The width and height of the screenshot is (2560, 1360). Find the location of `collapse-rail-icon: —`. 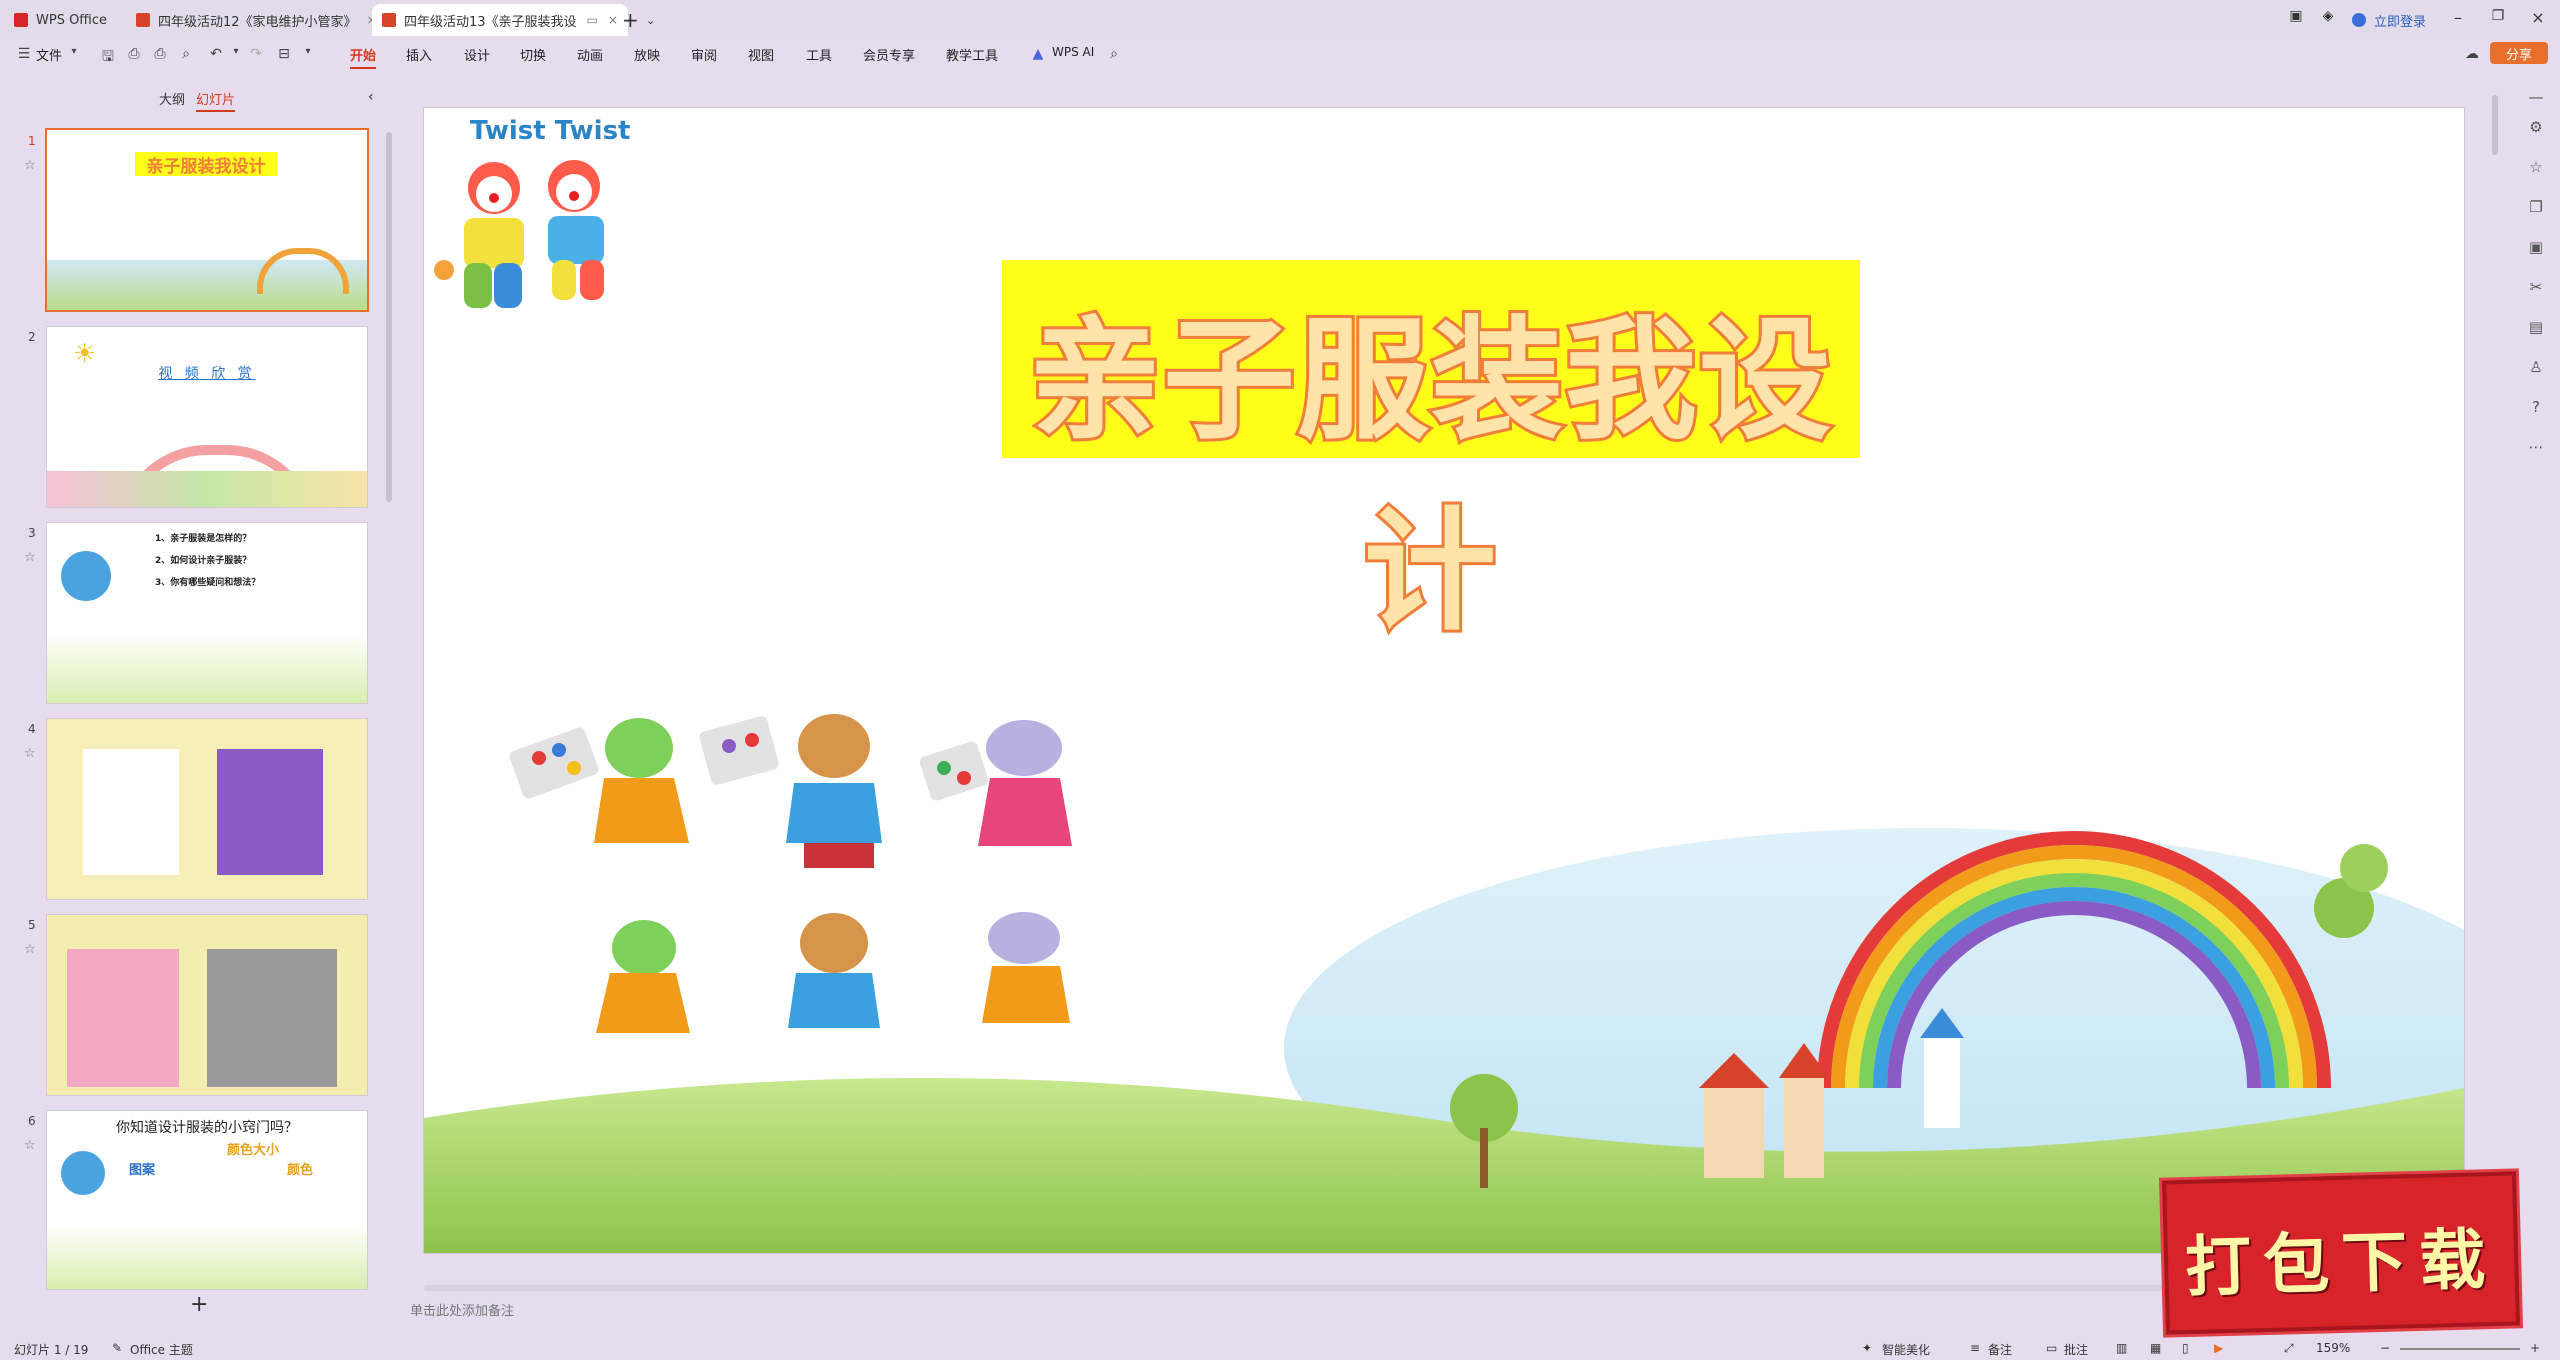

collapse-rail-icon: — is located at coordinates (2536, 97).